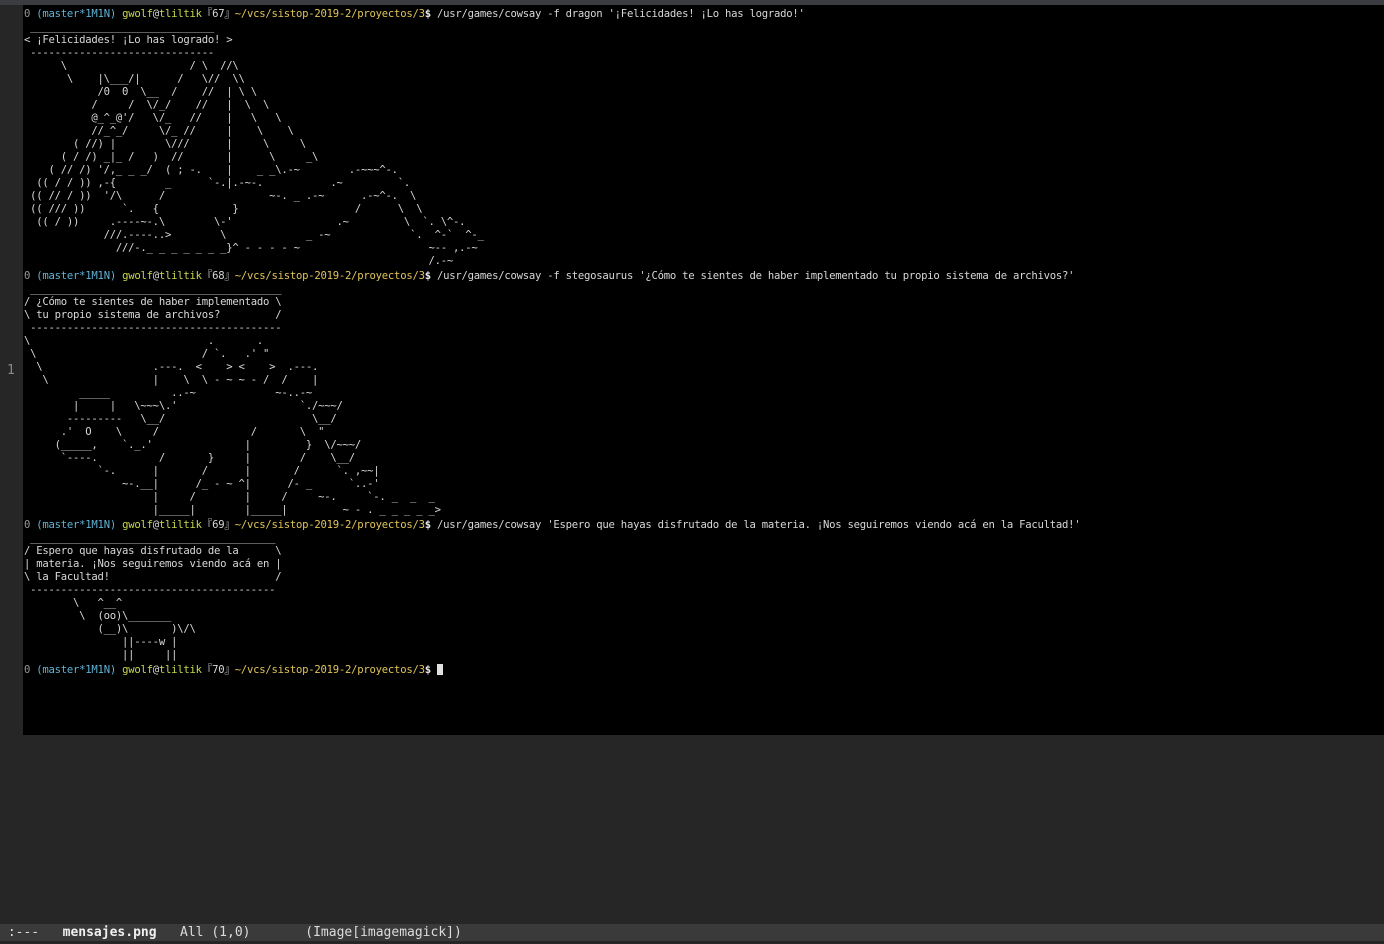 Image resolution: width=1384 pixels, height=944 pixels. Describe the element at coordinates (20, 932) in the screenshot. I see `modeline-state: :---` at that location.